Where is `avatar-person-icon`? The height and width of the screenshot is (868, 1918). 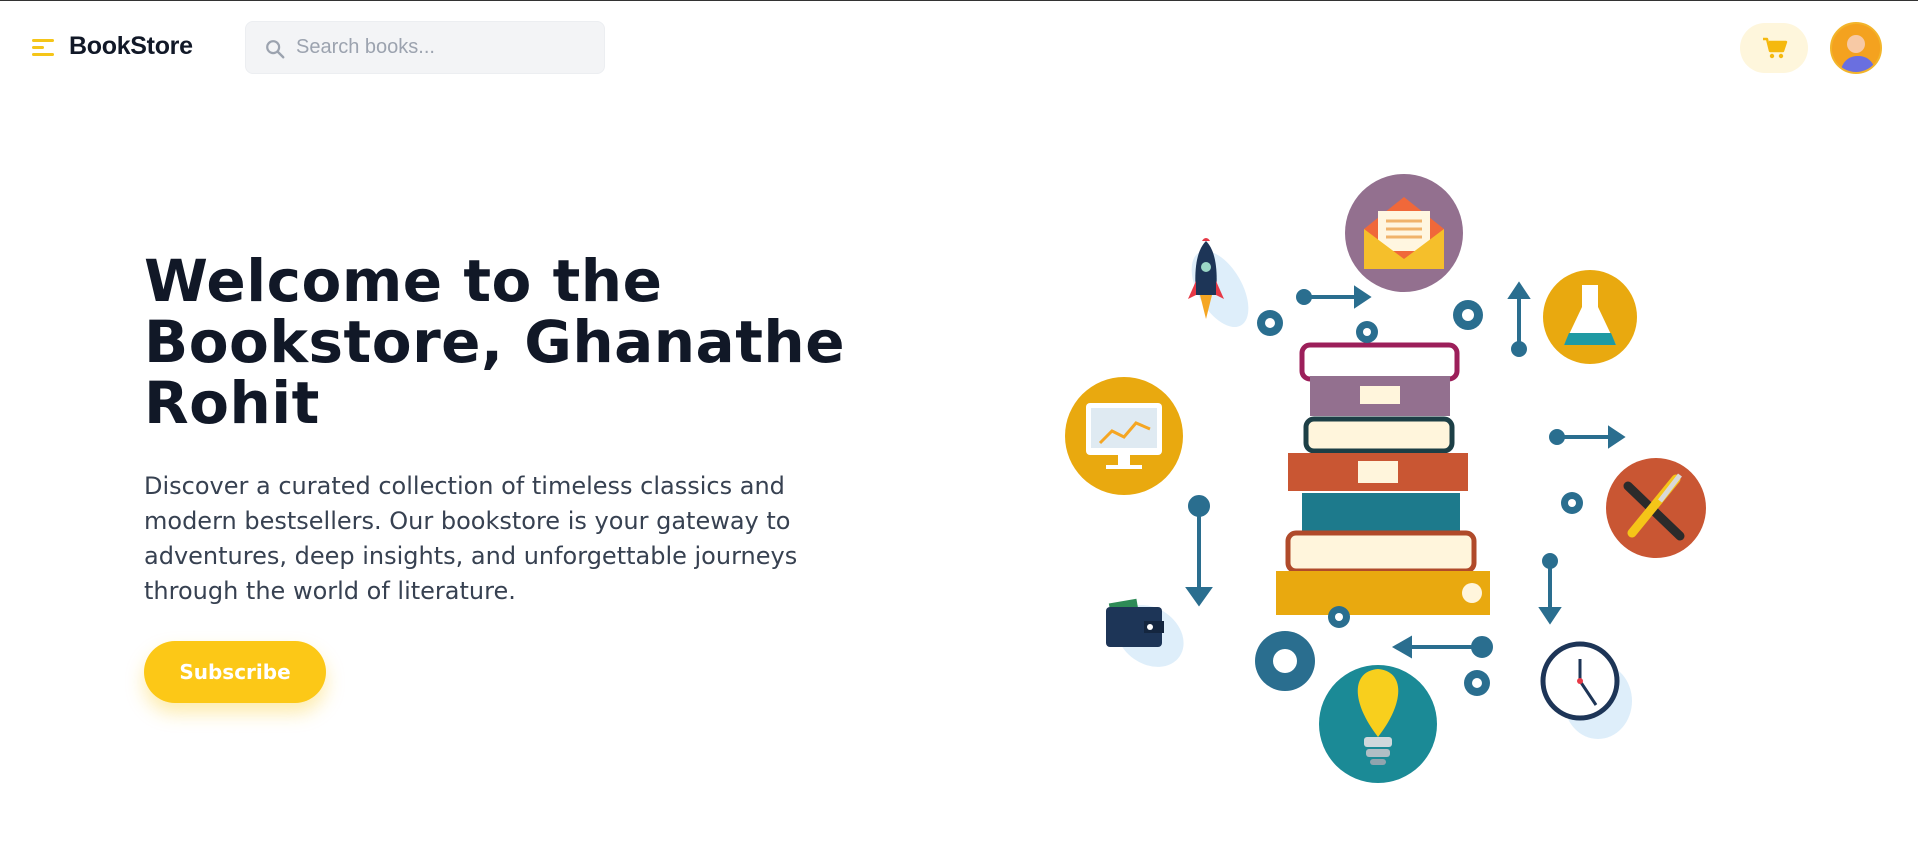
avatar-person-icon is located at coordinates (1856, 48).